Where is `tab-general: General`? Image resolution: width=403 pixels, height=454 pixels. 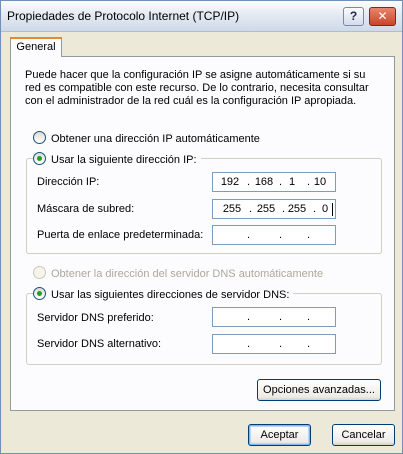
tab-general: General is located at coordinates (36, 47).